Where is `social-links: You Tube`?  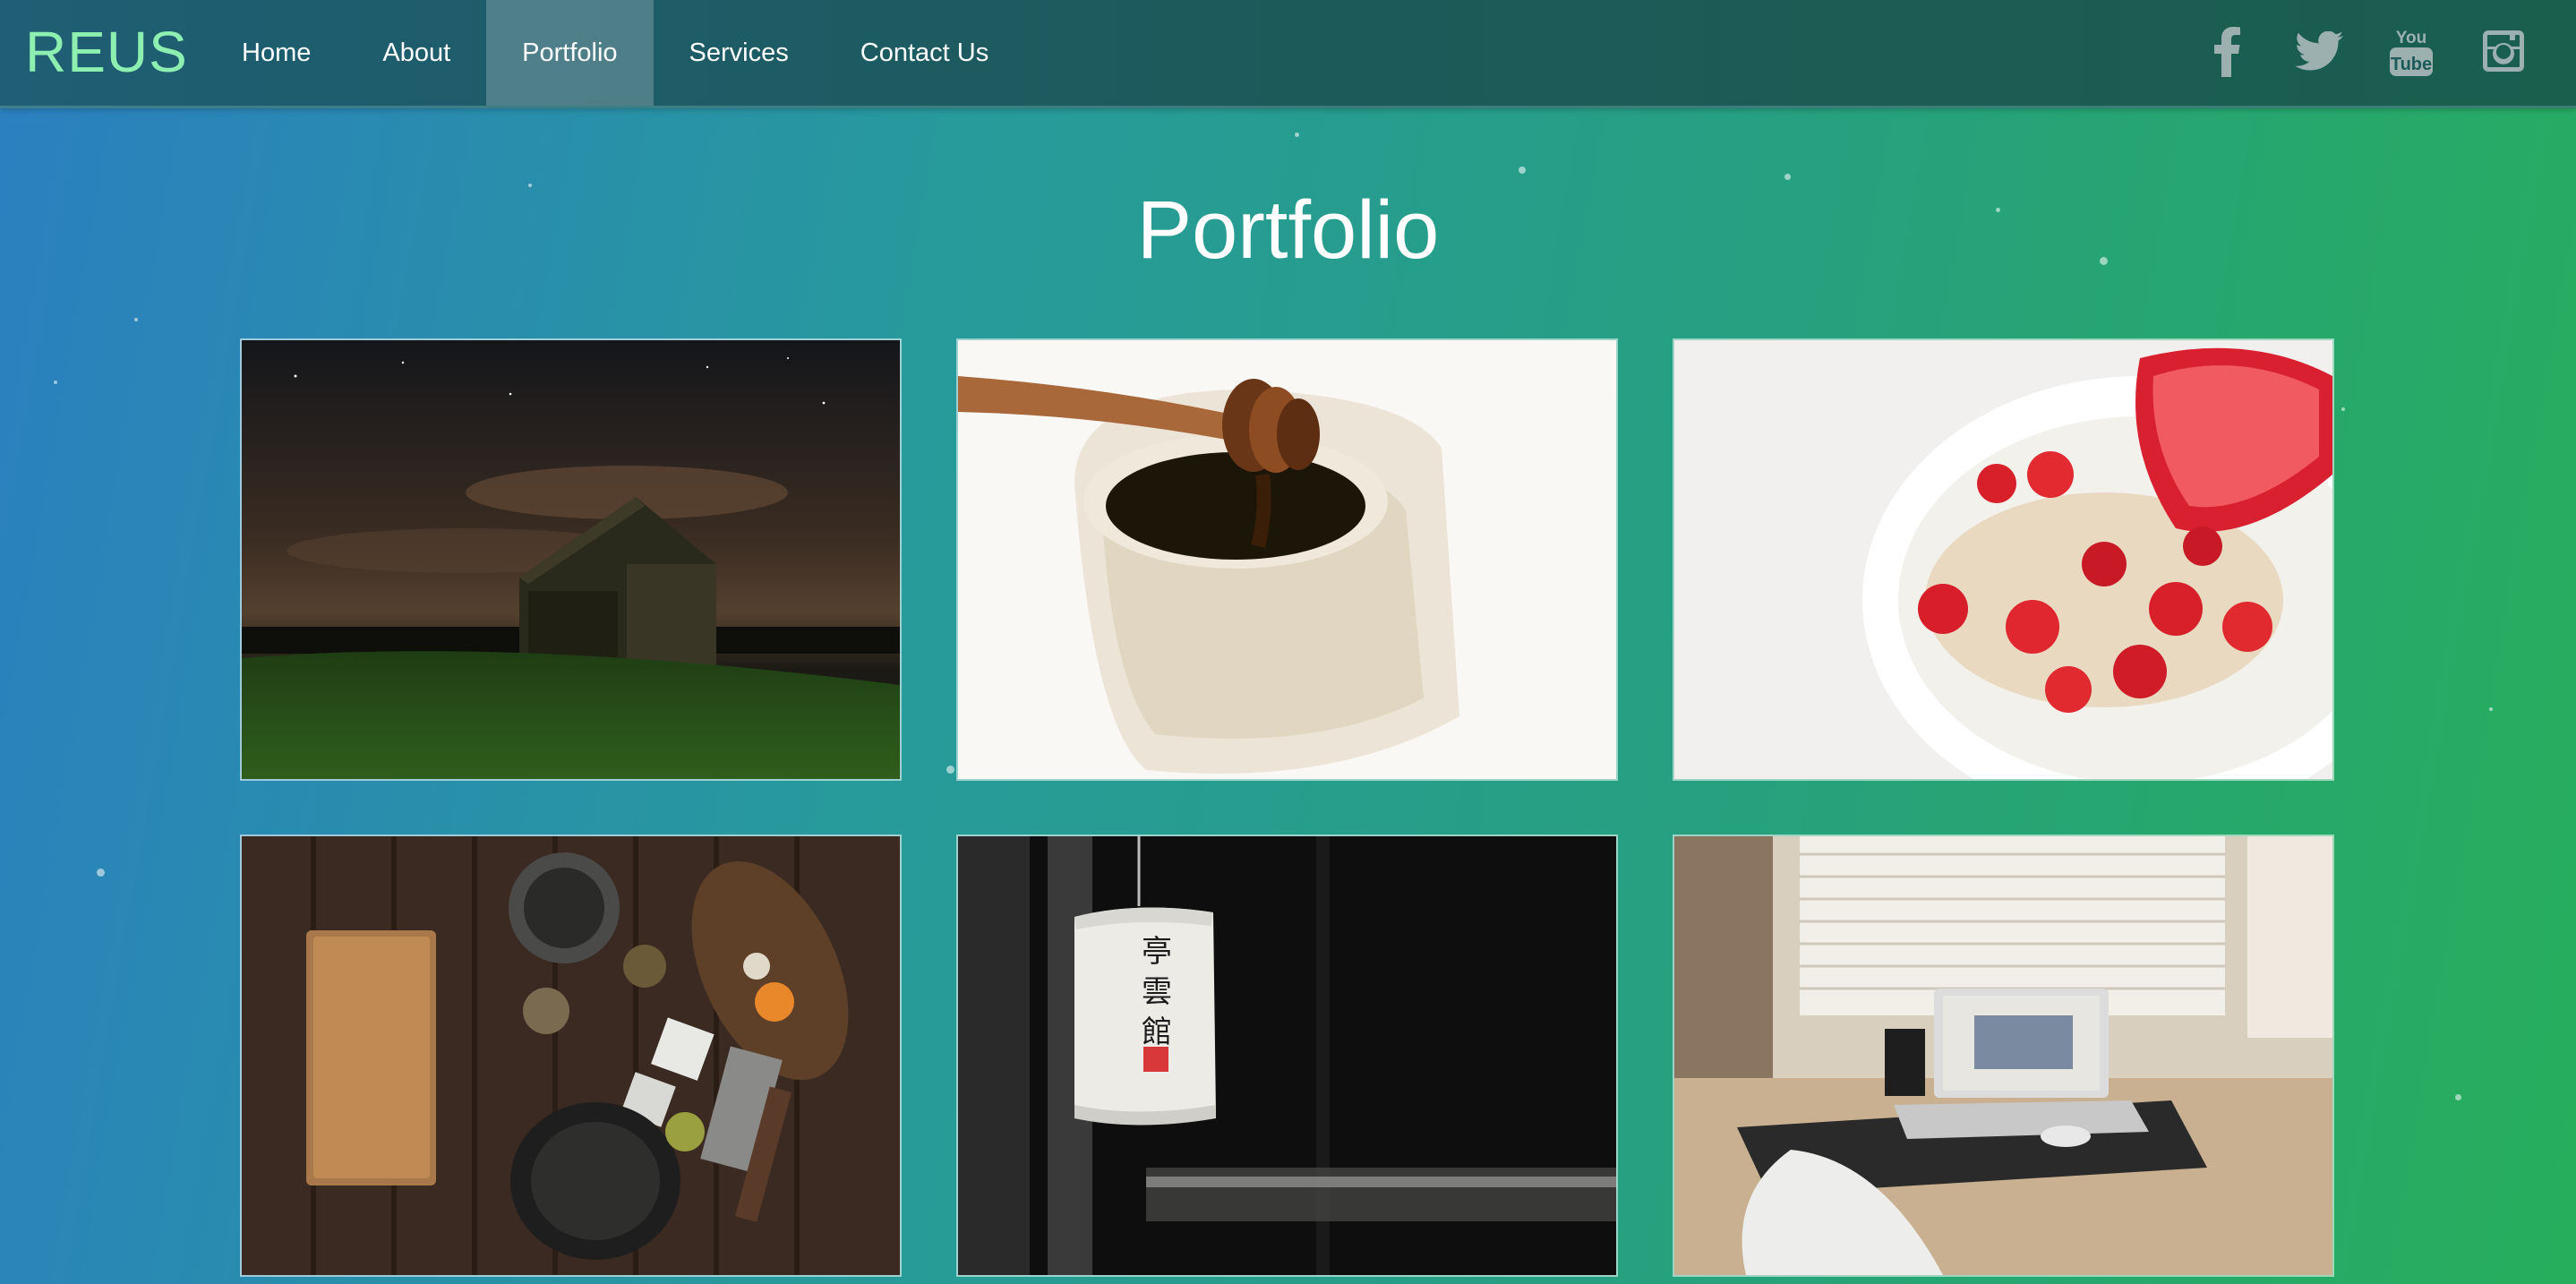 social-links: You Tube is located at coordinates (2364, 51).